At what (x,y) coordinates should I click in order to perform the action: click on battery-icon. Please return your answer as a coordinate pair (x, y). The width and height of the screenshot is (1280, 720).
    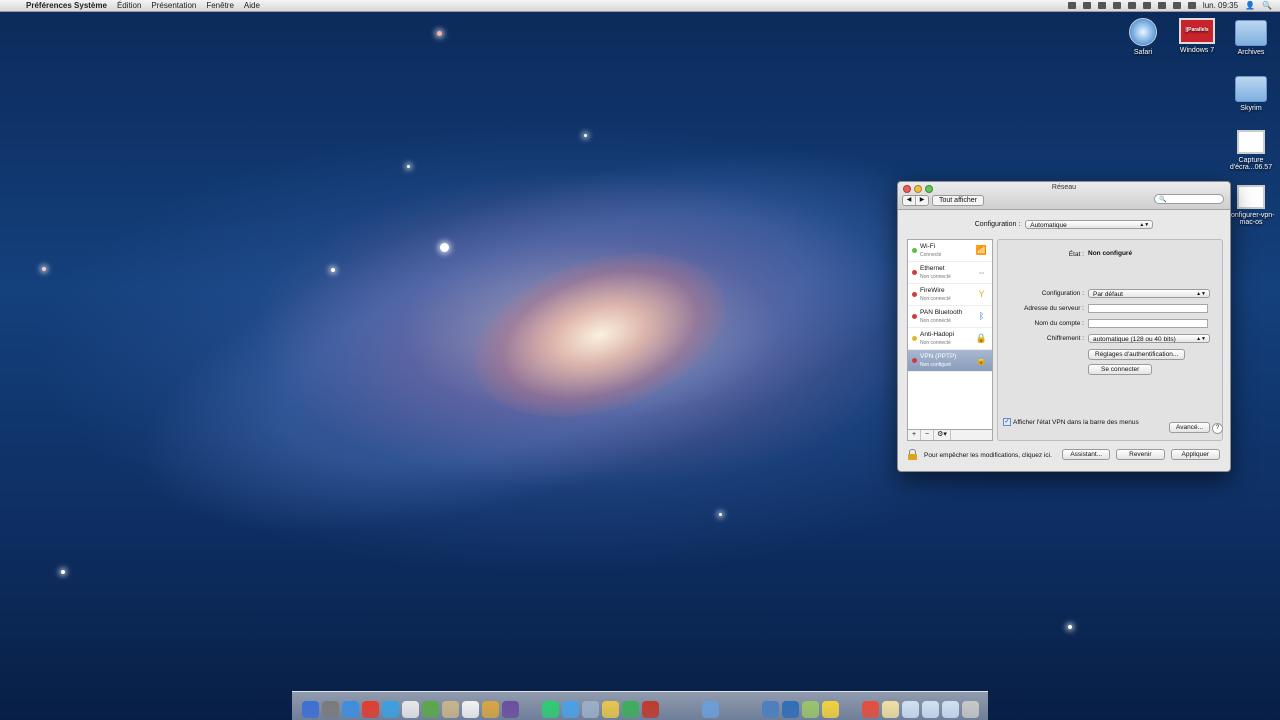
    Looking at the image, I should click on (1191, 5).